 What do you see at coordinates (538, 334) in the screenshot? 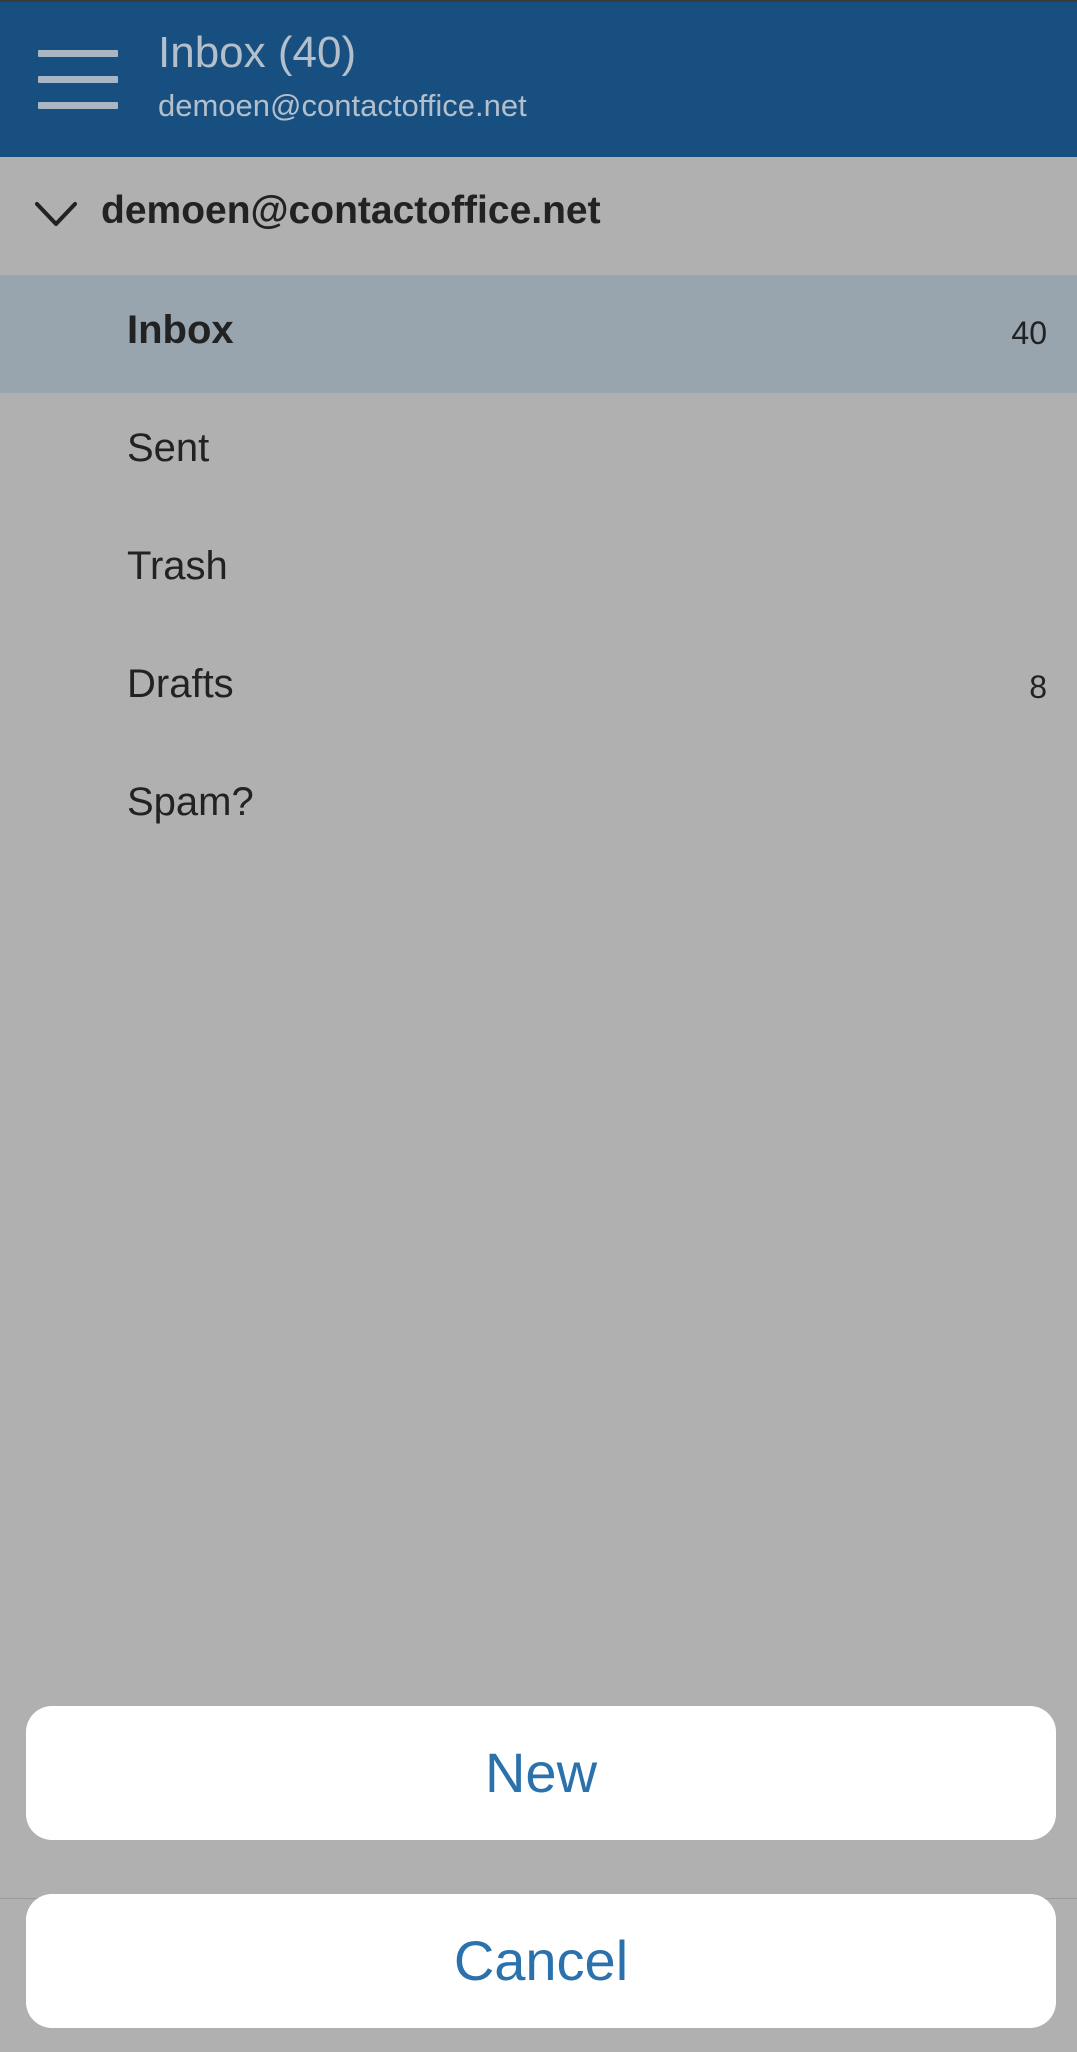
I see `folder-item-inbox: Inbox 40` at bounding box center [538, 334].